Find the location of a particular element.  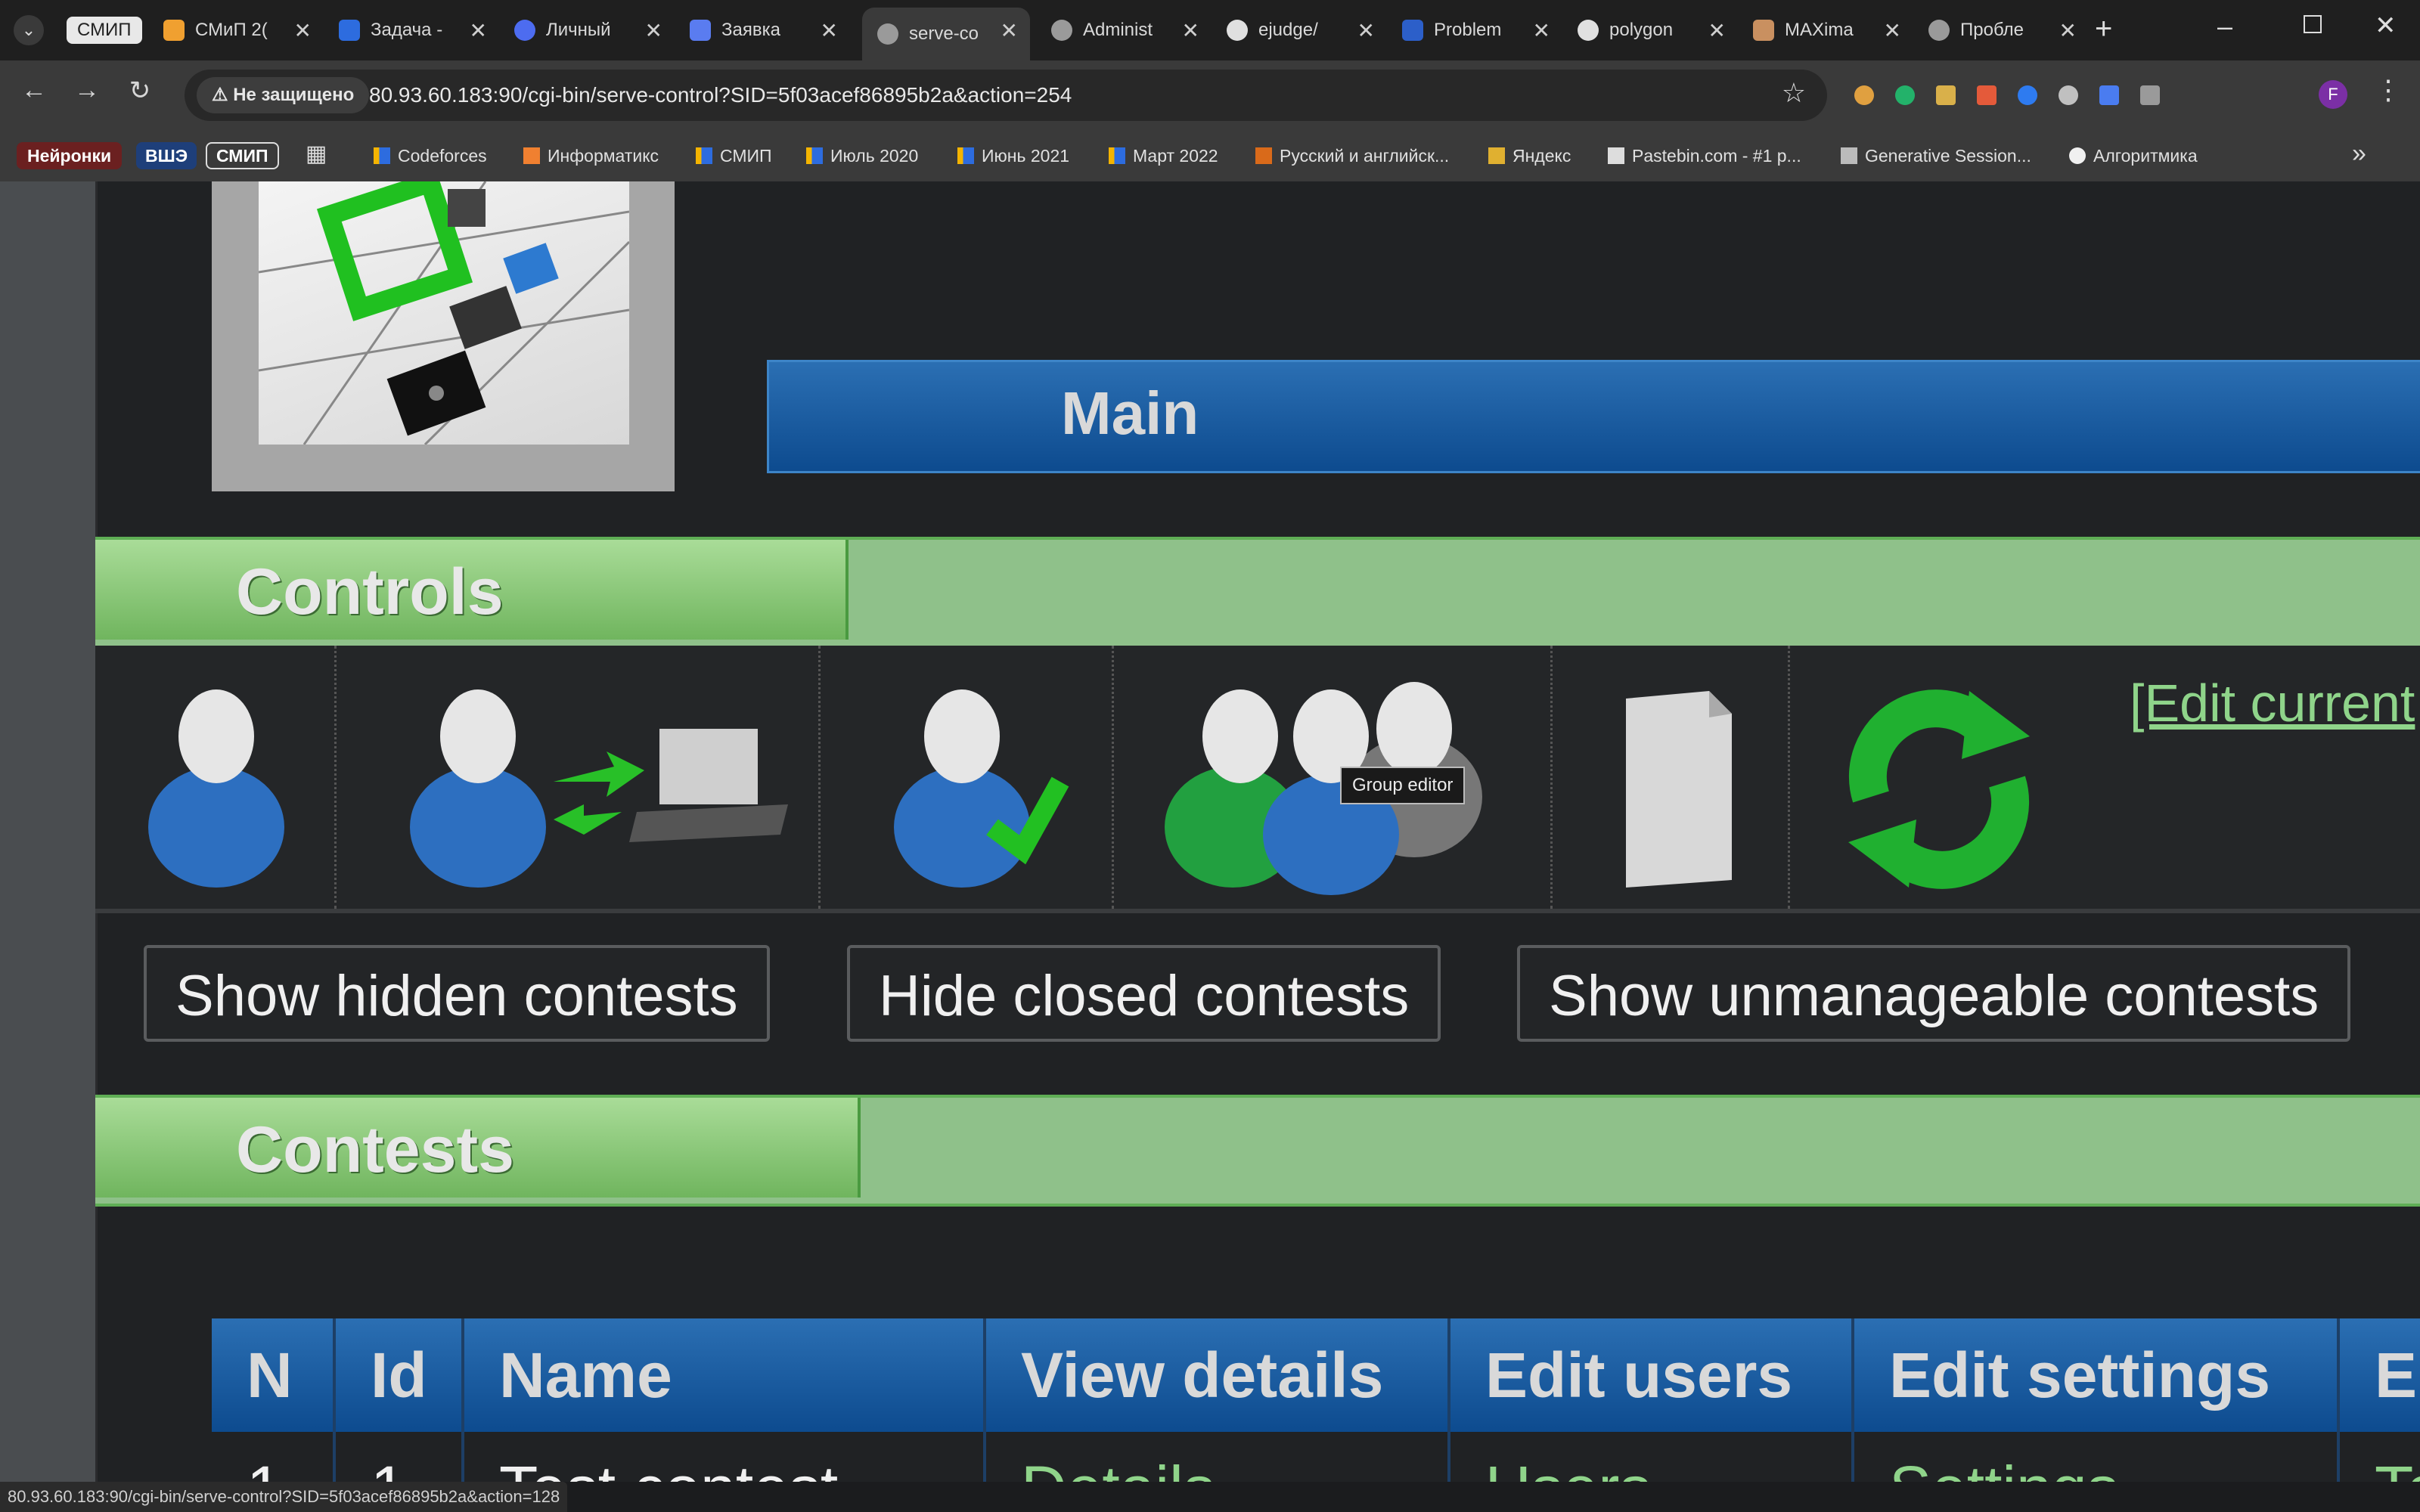

bookmark-item: Март 2022 is located at coordinates (1163, 155).